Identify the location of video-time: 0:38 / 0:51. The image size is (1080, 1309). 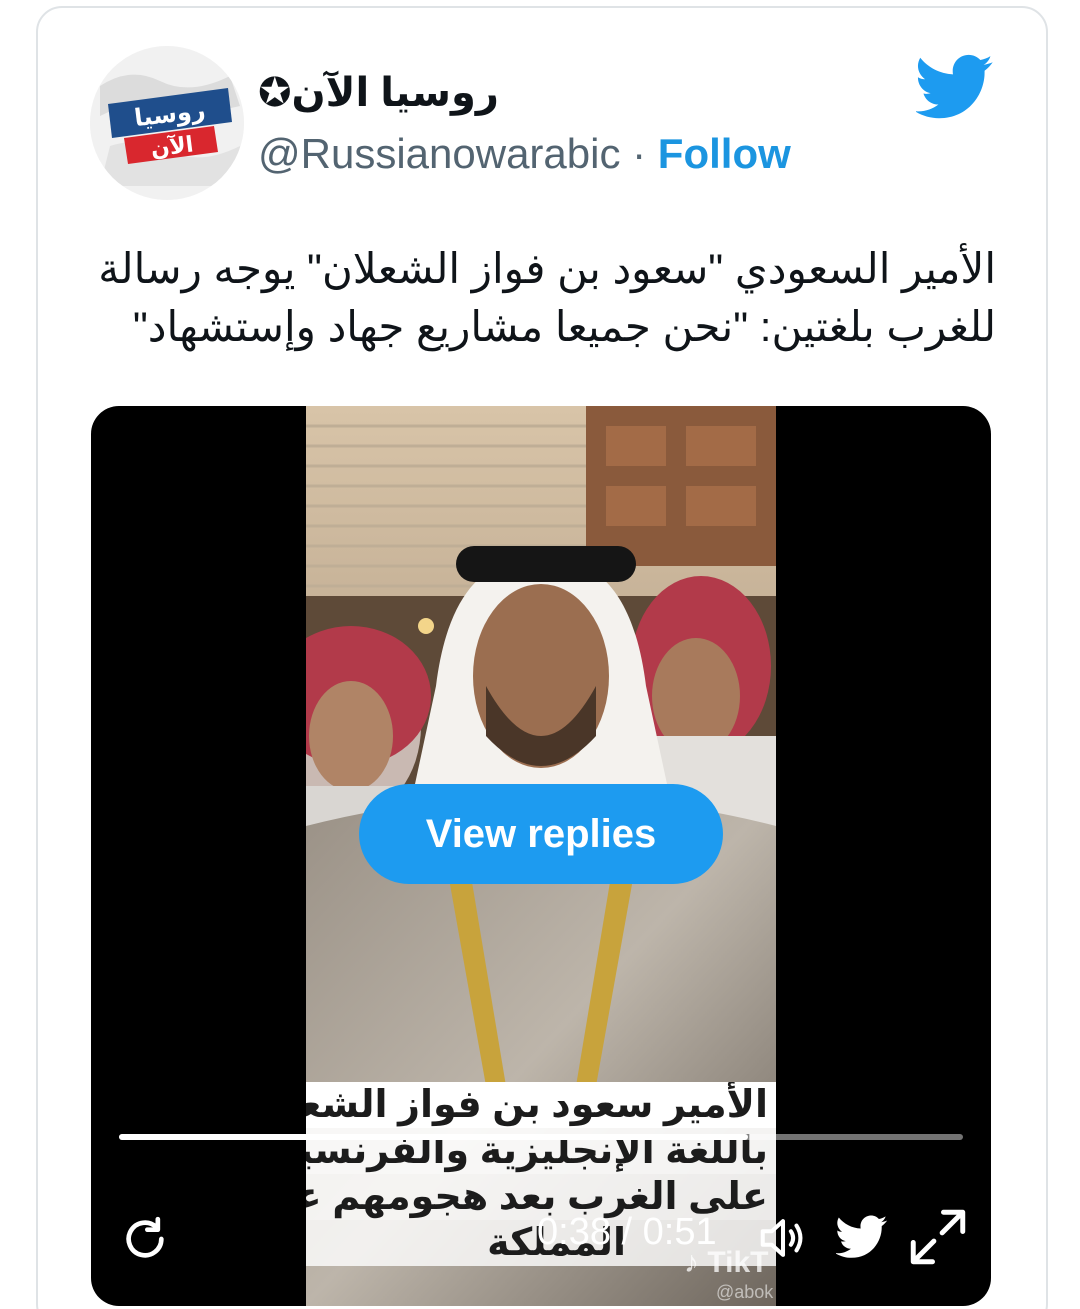
(627, 1232).